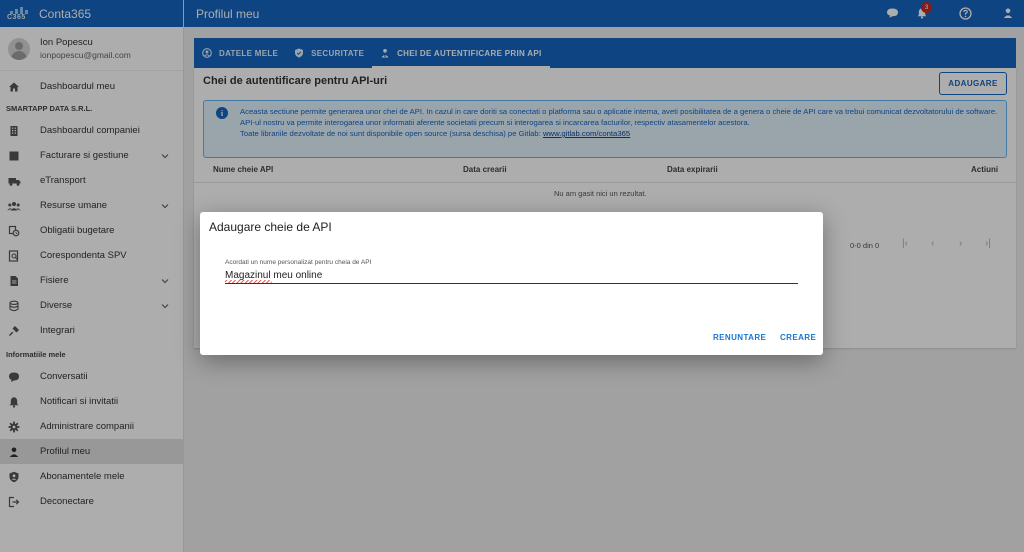  What do you see at coordinates (511, 275) in the screenshot?
I see `api-key-name-input` at bounding box center [511, 275].